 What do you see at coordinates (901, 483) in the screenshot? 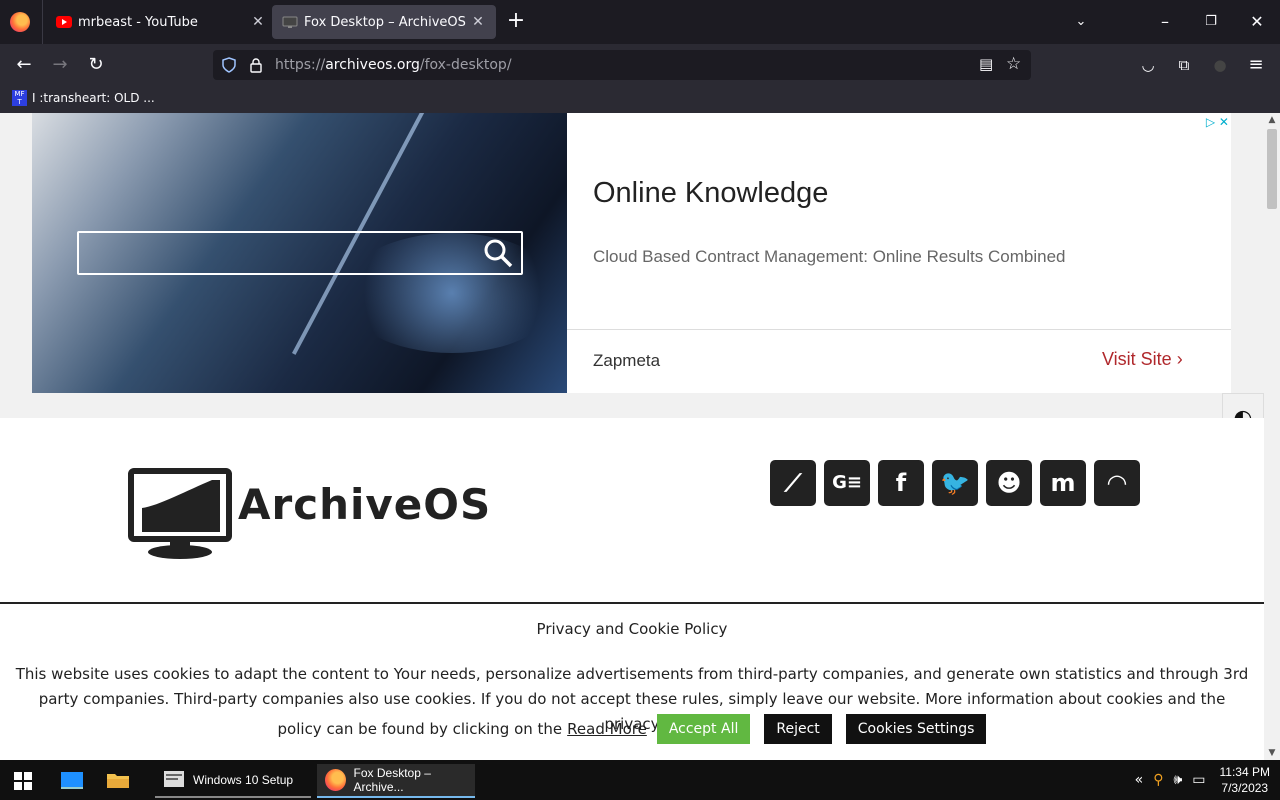
I see `facebook-icon: f` at bounding box center [901, 483].